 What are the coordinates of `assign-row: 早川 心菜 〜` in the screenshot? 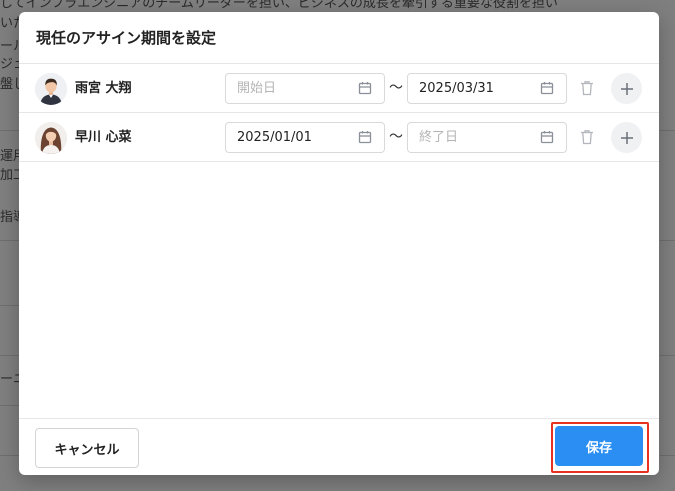 It's located at (339, 137).